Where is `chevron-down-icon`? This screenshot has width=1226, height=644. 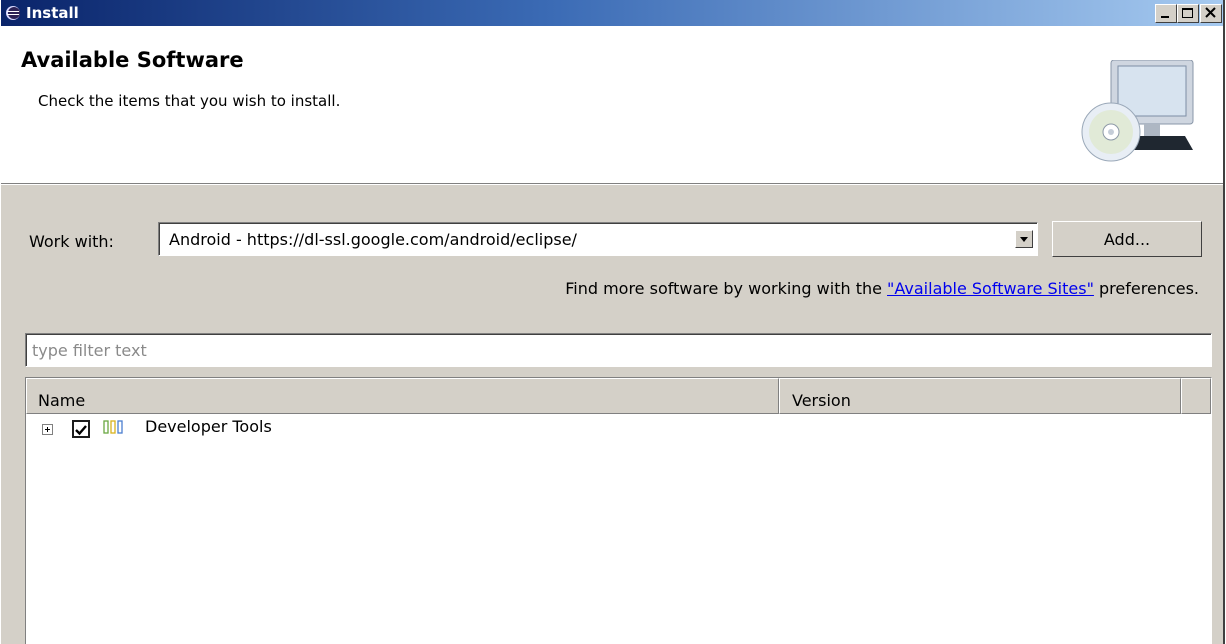 chevron-down-icon is located at coordinates (1024, 239).